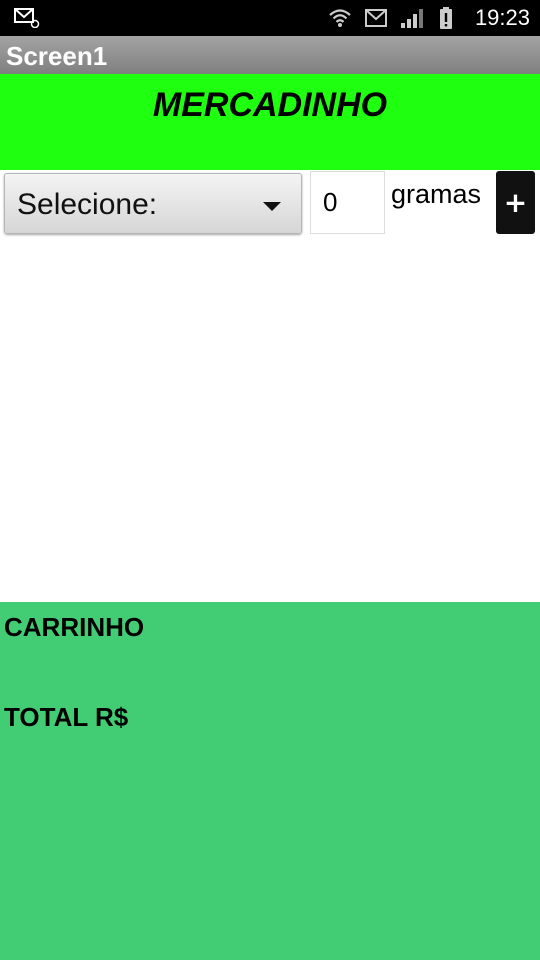 This screenshot has height=960, width=540. What do you see at coordinates (27, 18) in the screenshot?
I see `mail-notification-icon` at bounding box center [27, 18].